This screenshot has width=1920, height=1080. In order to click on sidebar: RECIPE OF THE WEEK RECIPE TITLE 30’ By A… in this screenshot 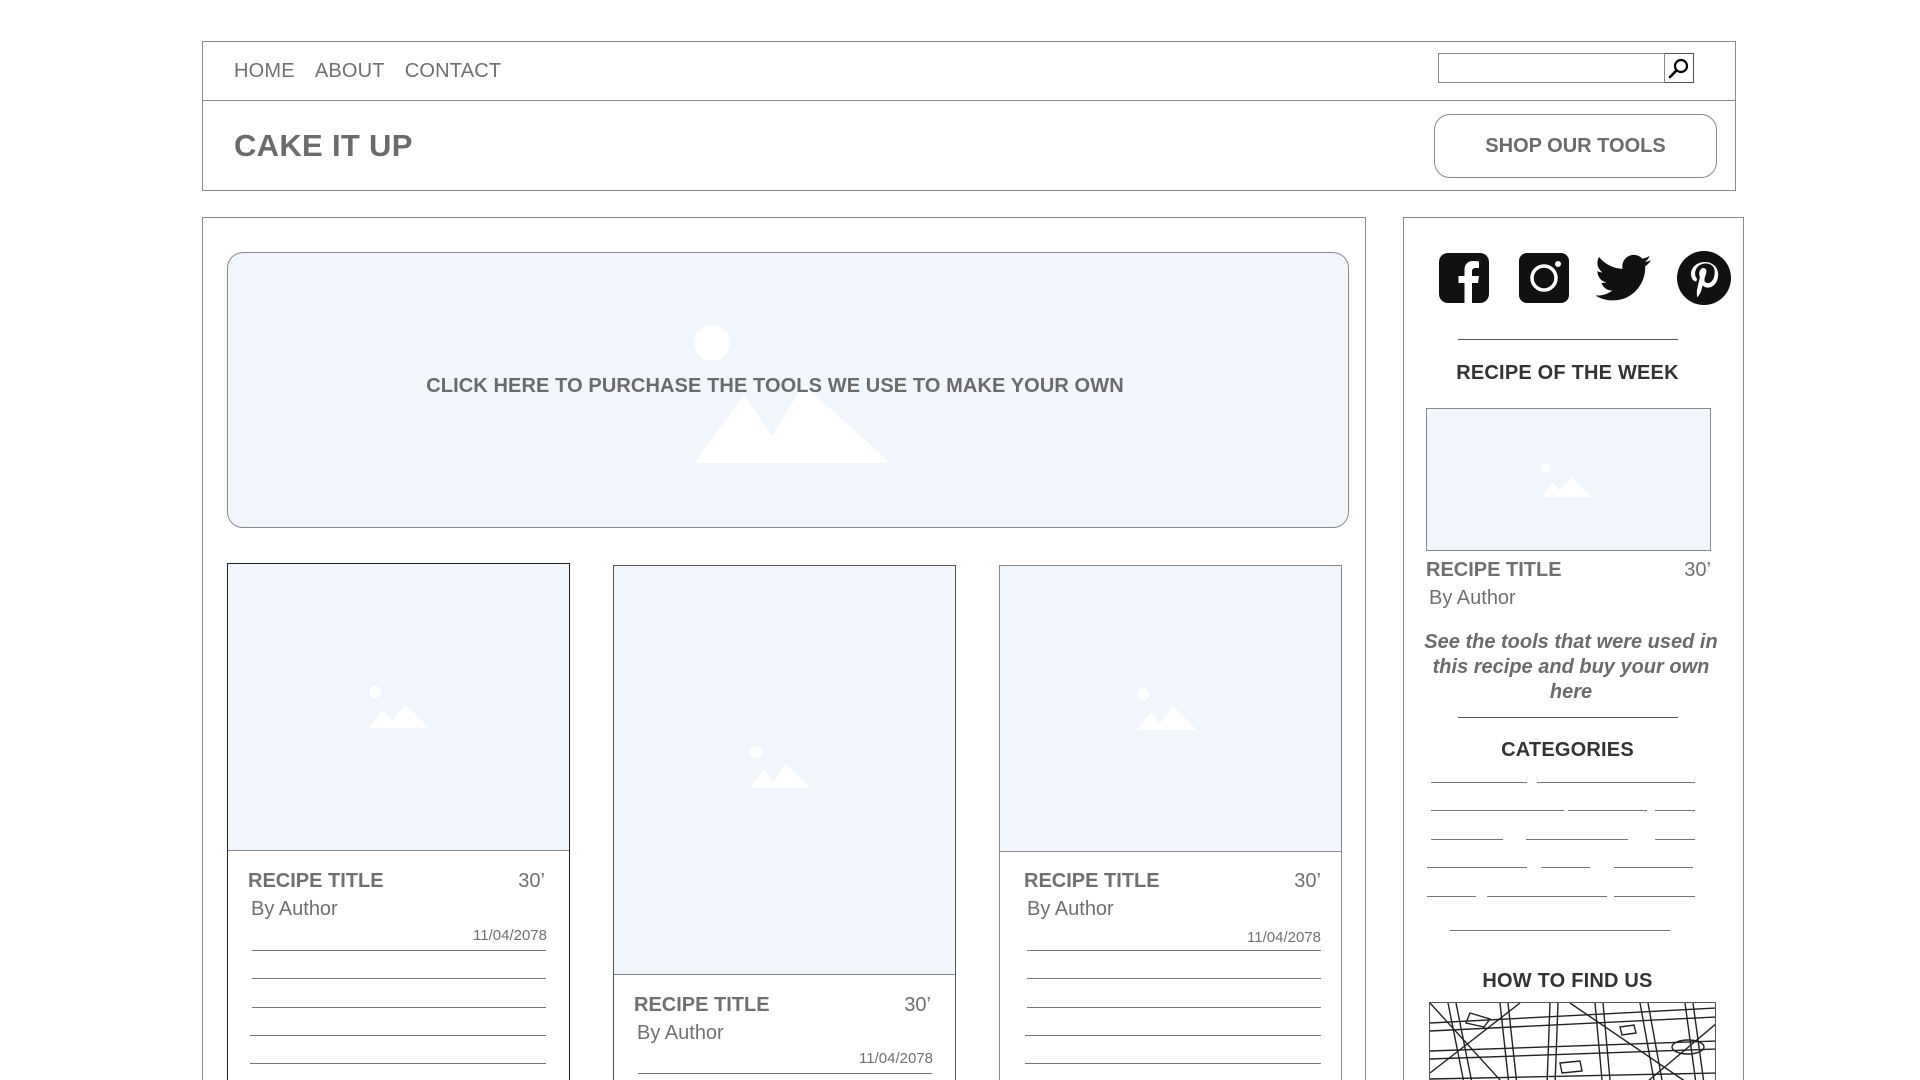, I will do `click(1573, 648)`.